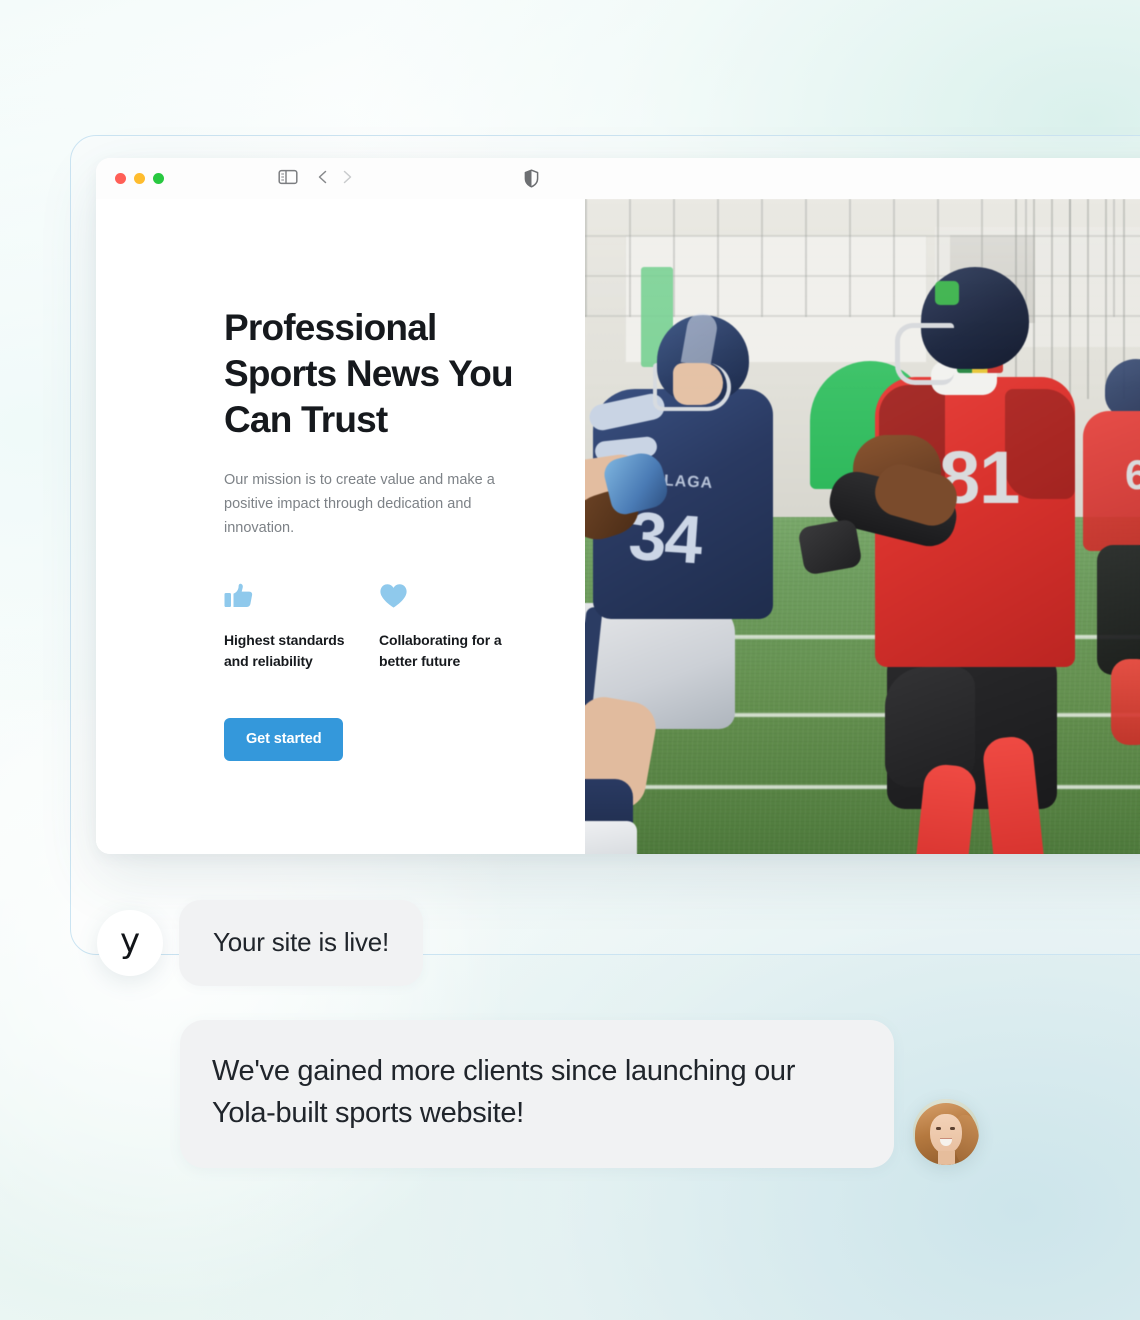 Image resolution: width=1140 pixels, height=1320 pixels. I want to click on client-photo-avatar, so click(946, 1132).